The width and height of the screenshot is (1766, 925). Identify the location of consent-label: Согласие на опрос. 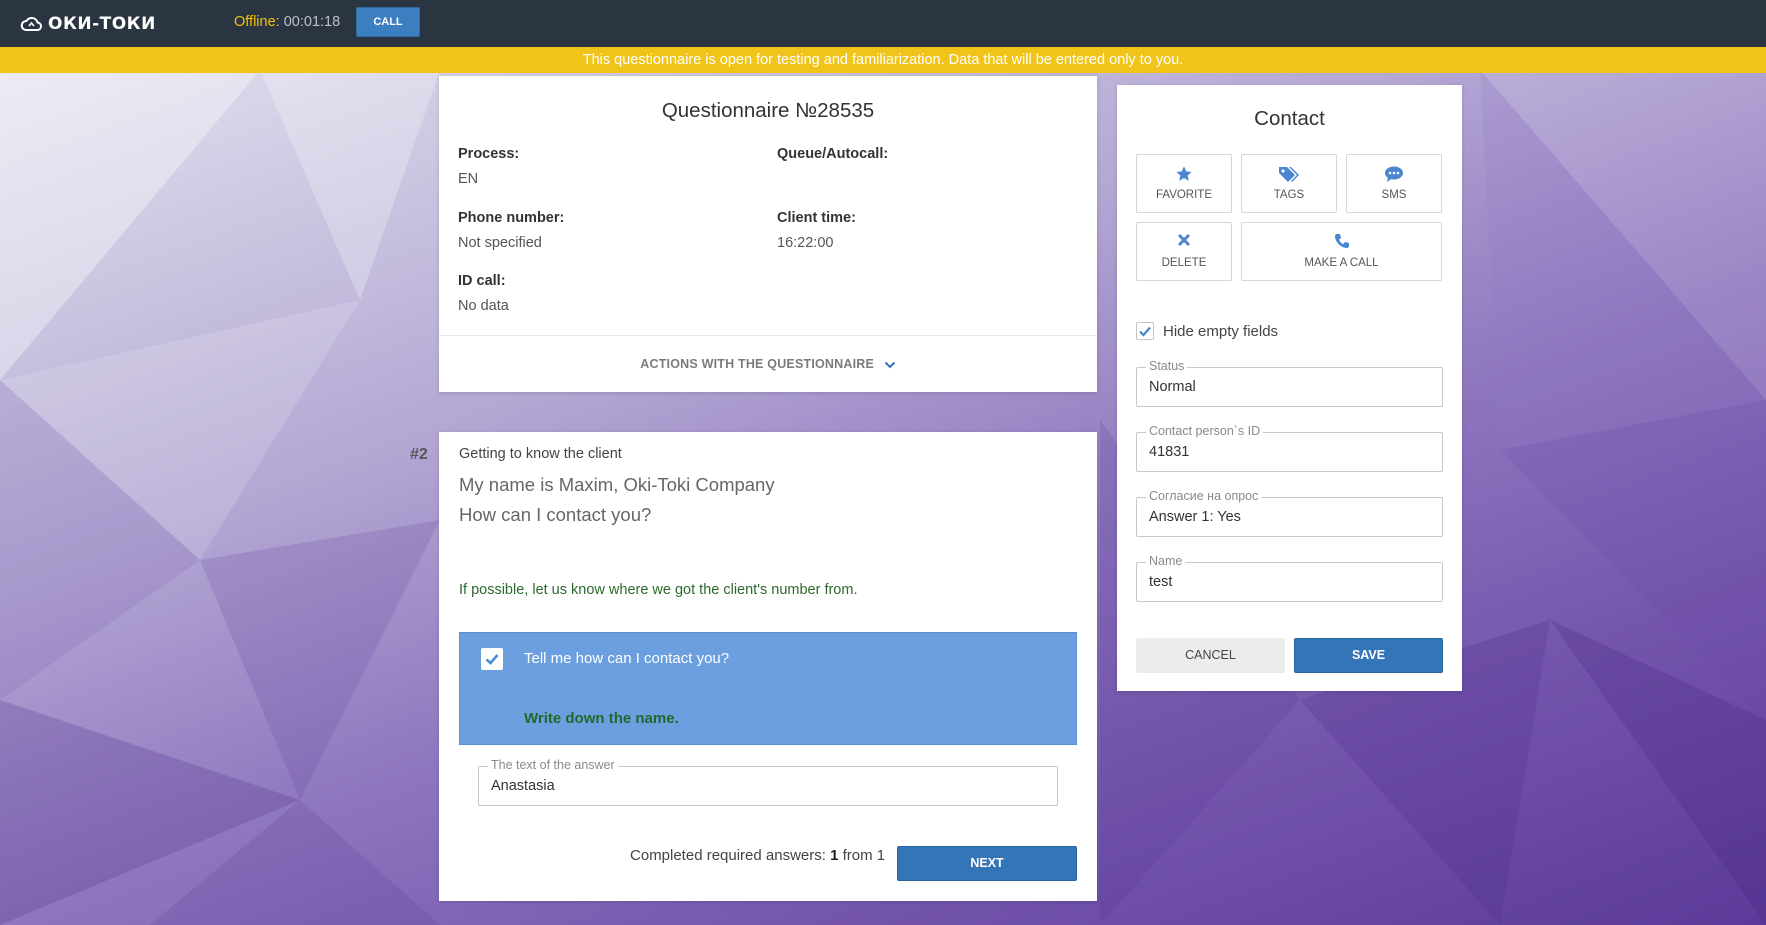
(1204, 496).